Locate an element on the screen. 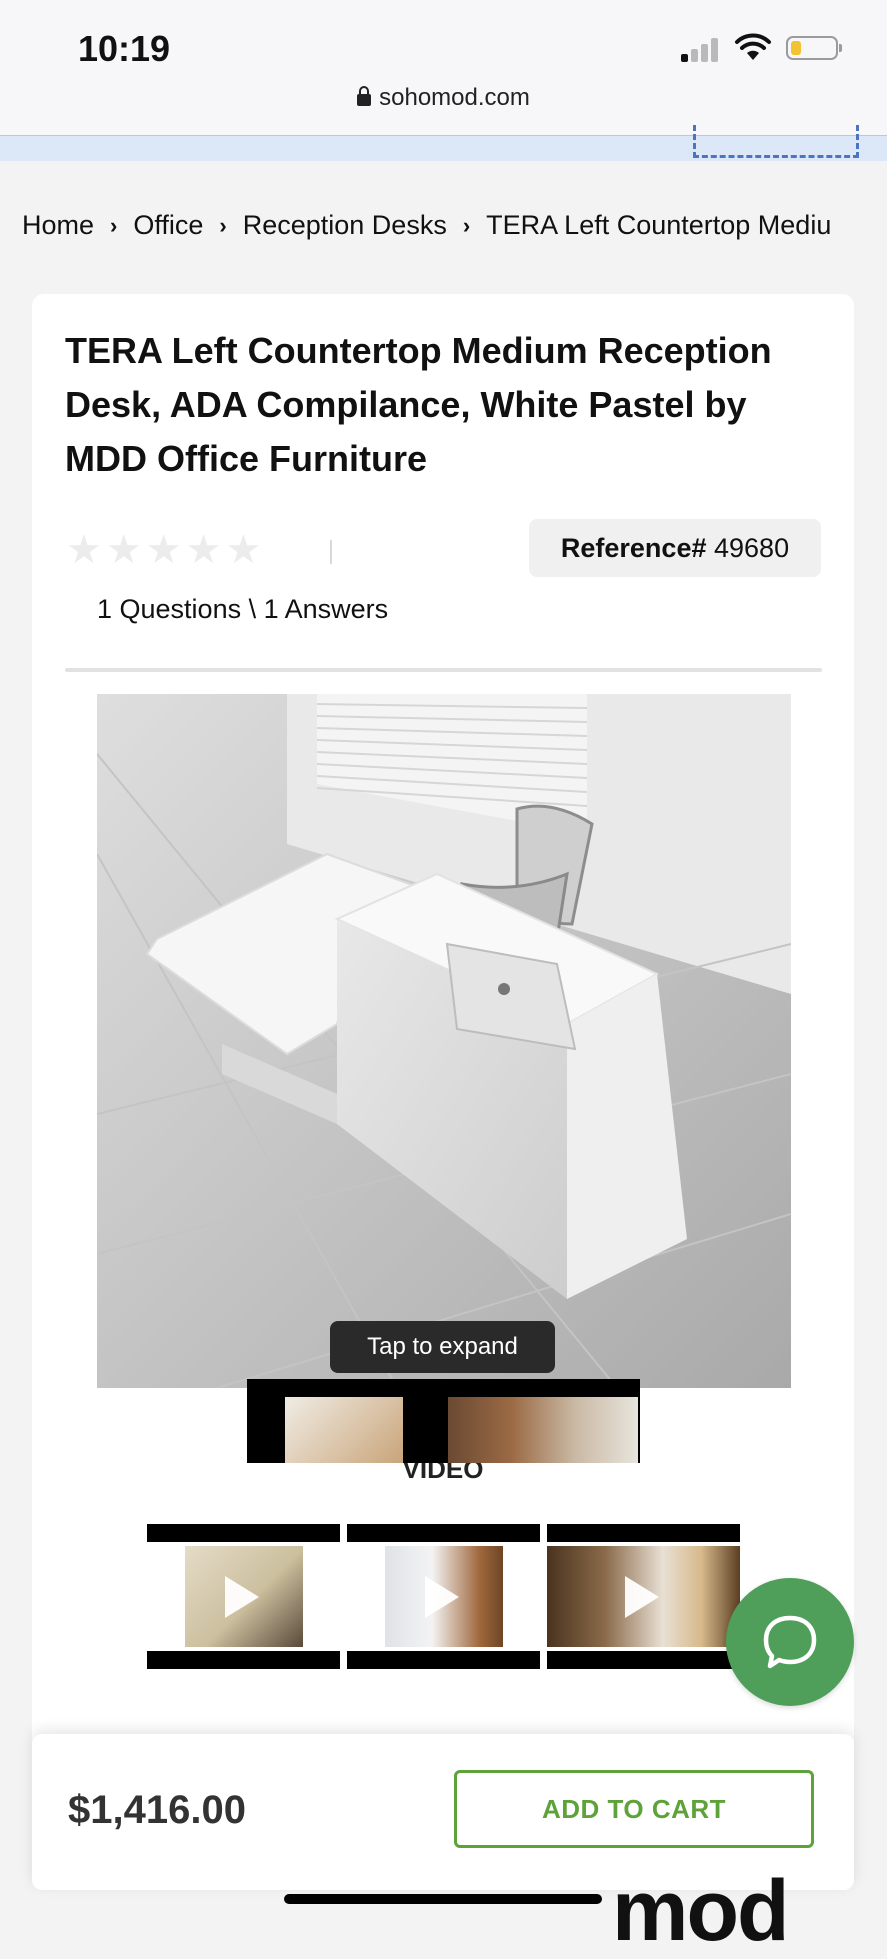  rating-divider is located at coordinates (331, 552).